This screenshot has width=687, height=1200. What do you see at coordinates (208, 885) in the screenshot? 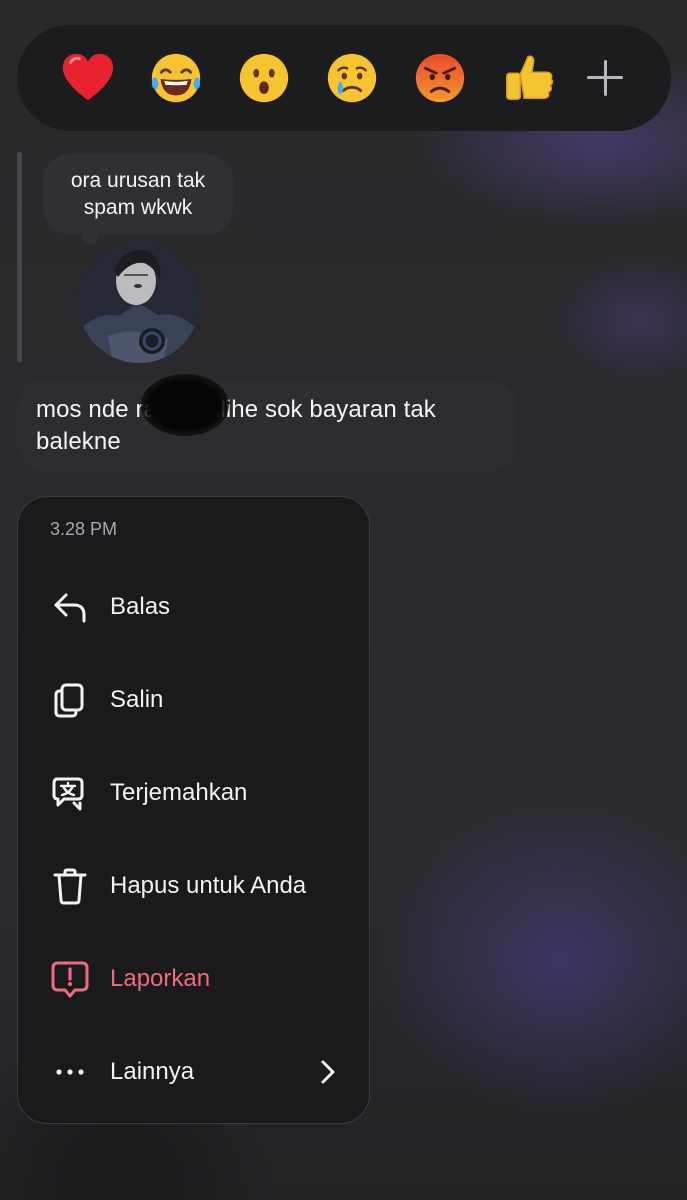
I see `menu-item-label: Hapus untuk Anda` at bounding box center [208, 885].